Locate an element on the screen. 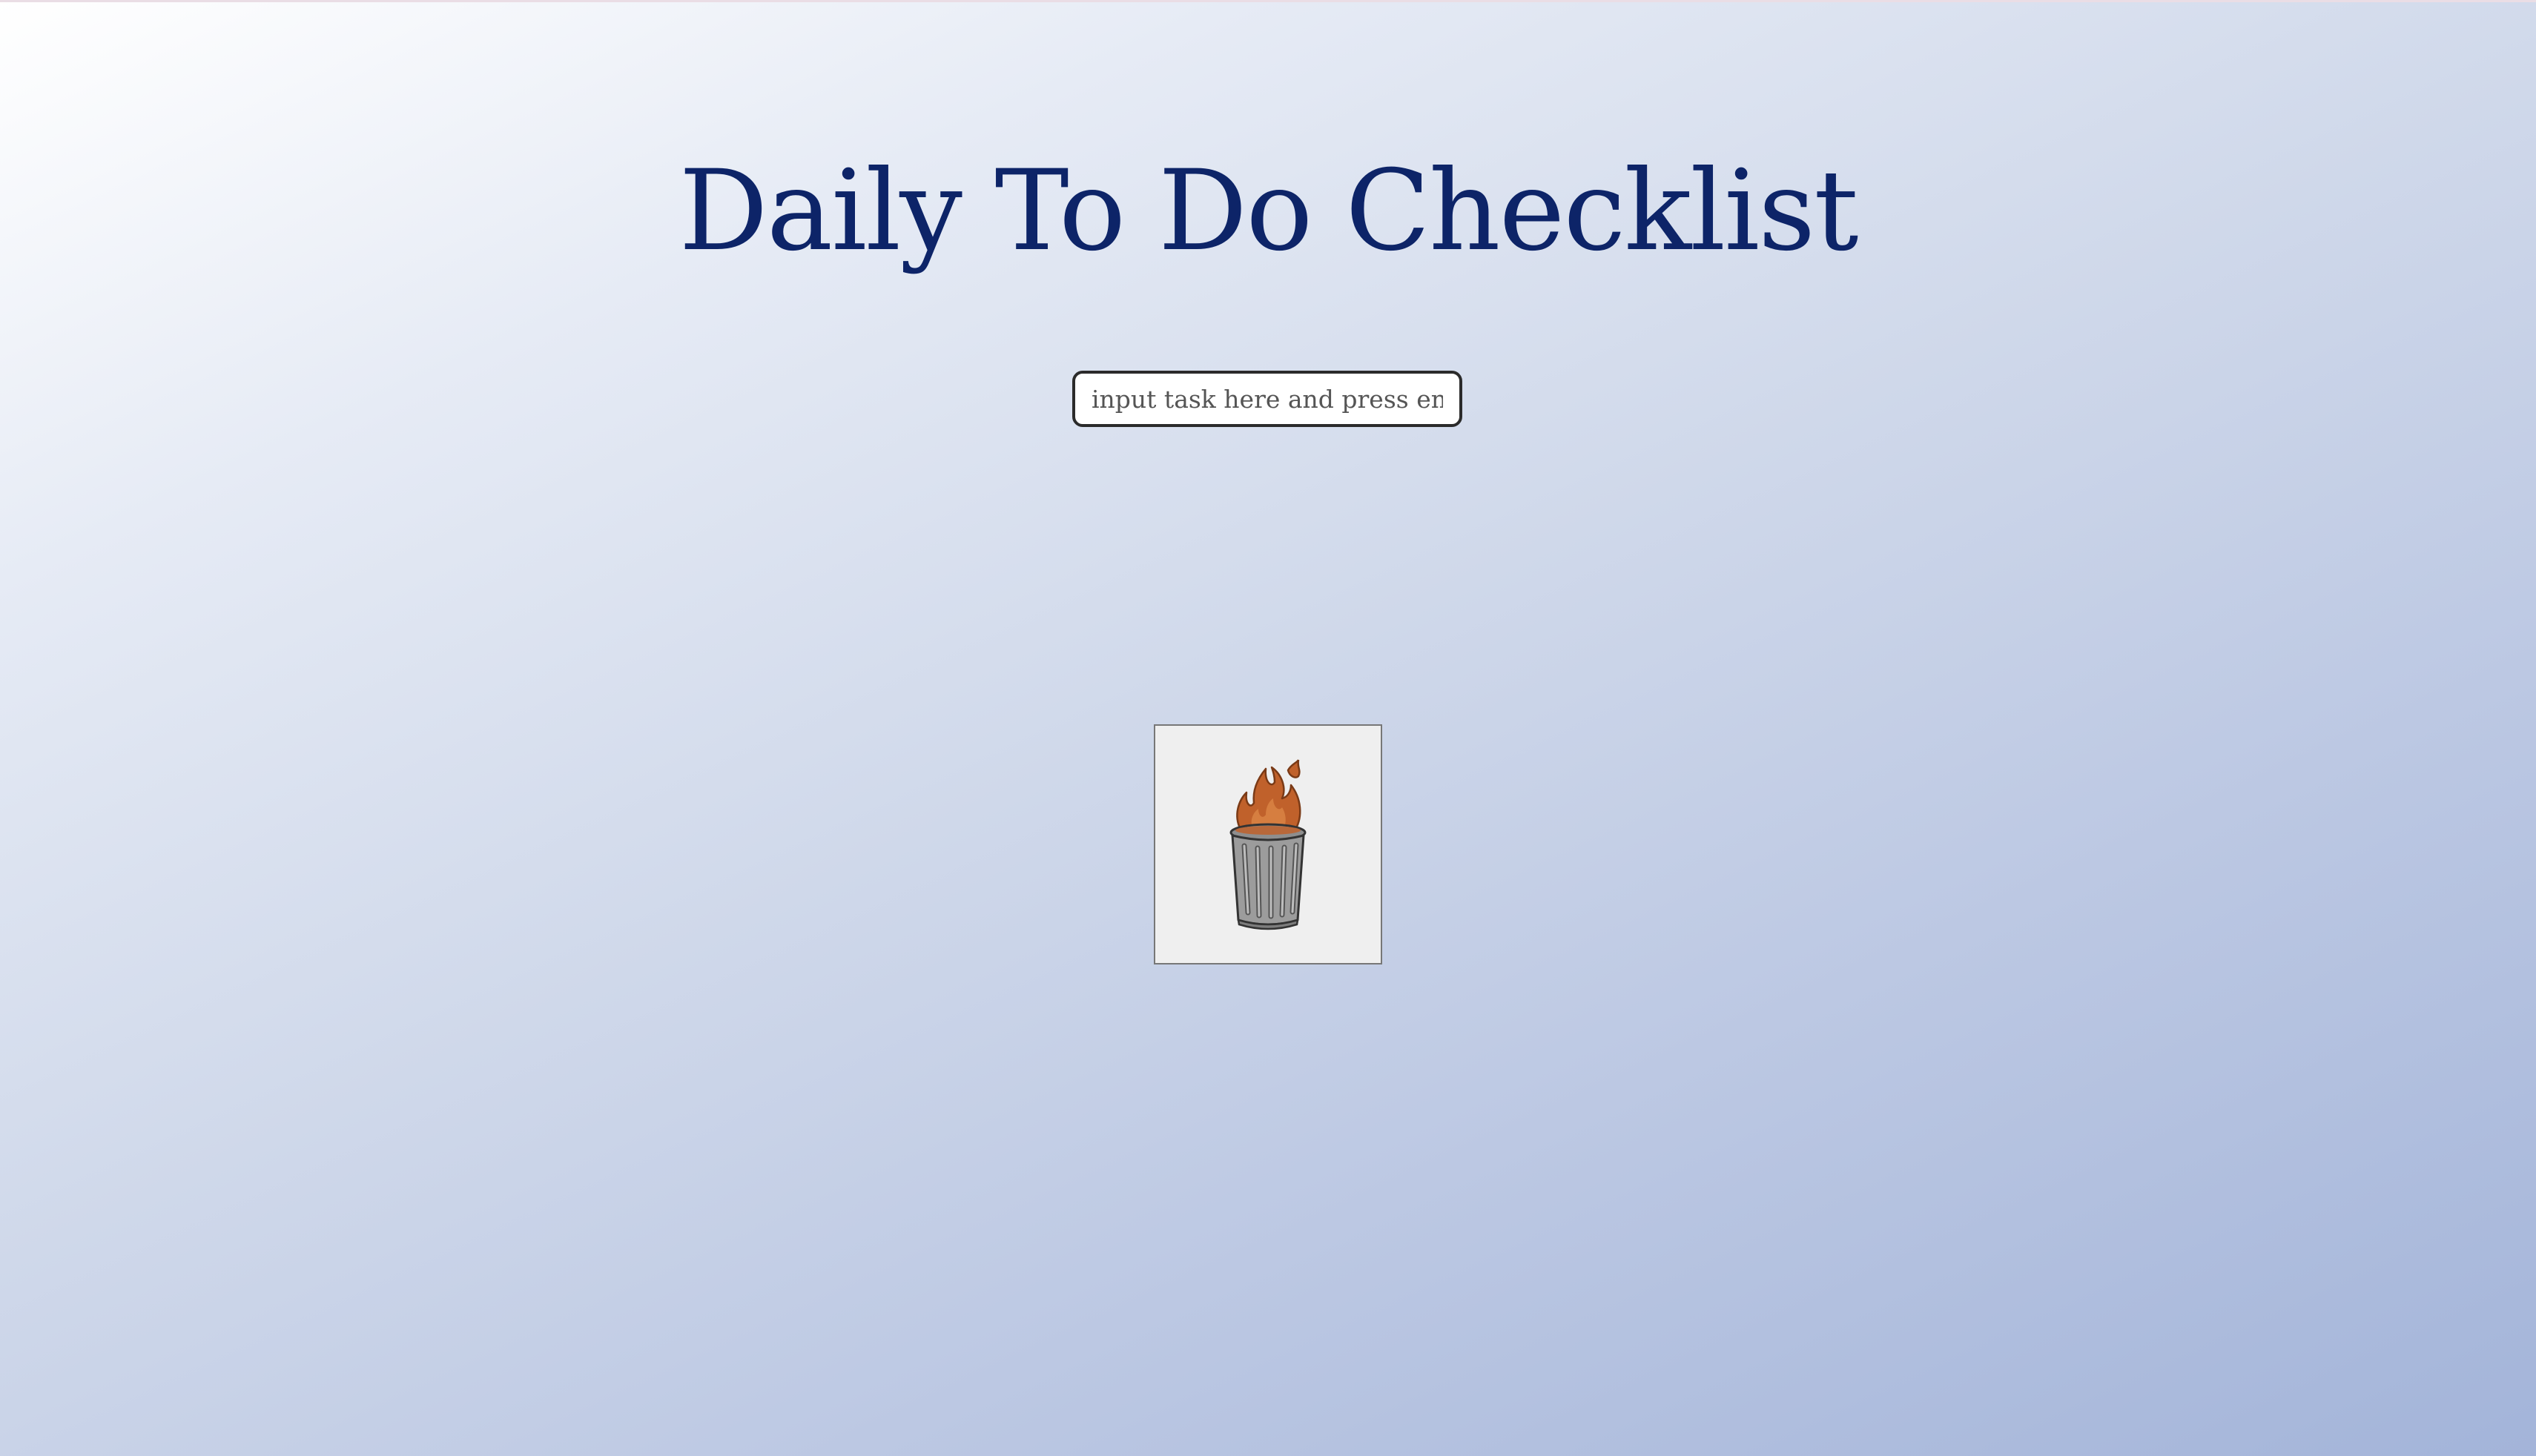 This screenshot has width=2536, height=1456. page-title: Daily To Do Checklist is located at coordinates (1269, 211).